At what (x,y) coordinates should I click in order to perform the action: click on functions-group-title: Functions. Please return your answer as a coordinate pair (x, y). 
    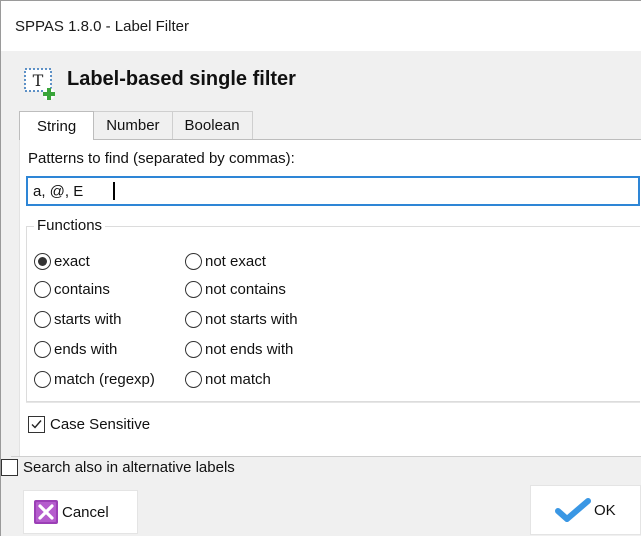
    Looking at the image, I should click on (70, 225).